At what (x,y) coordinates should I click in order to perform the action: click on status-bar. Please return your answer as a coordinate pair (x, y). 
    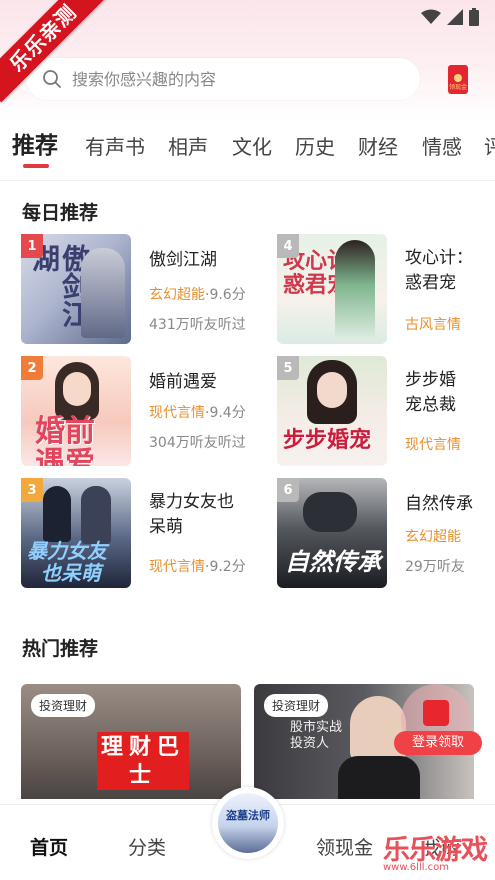
    Looking at the image, I should click on (450, 17).